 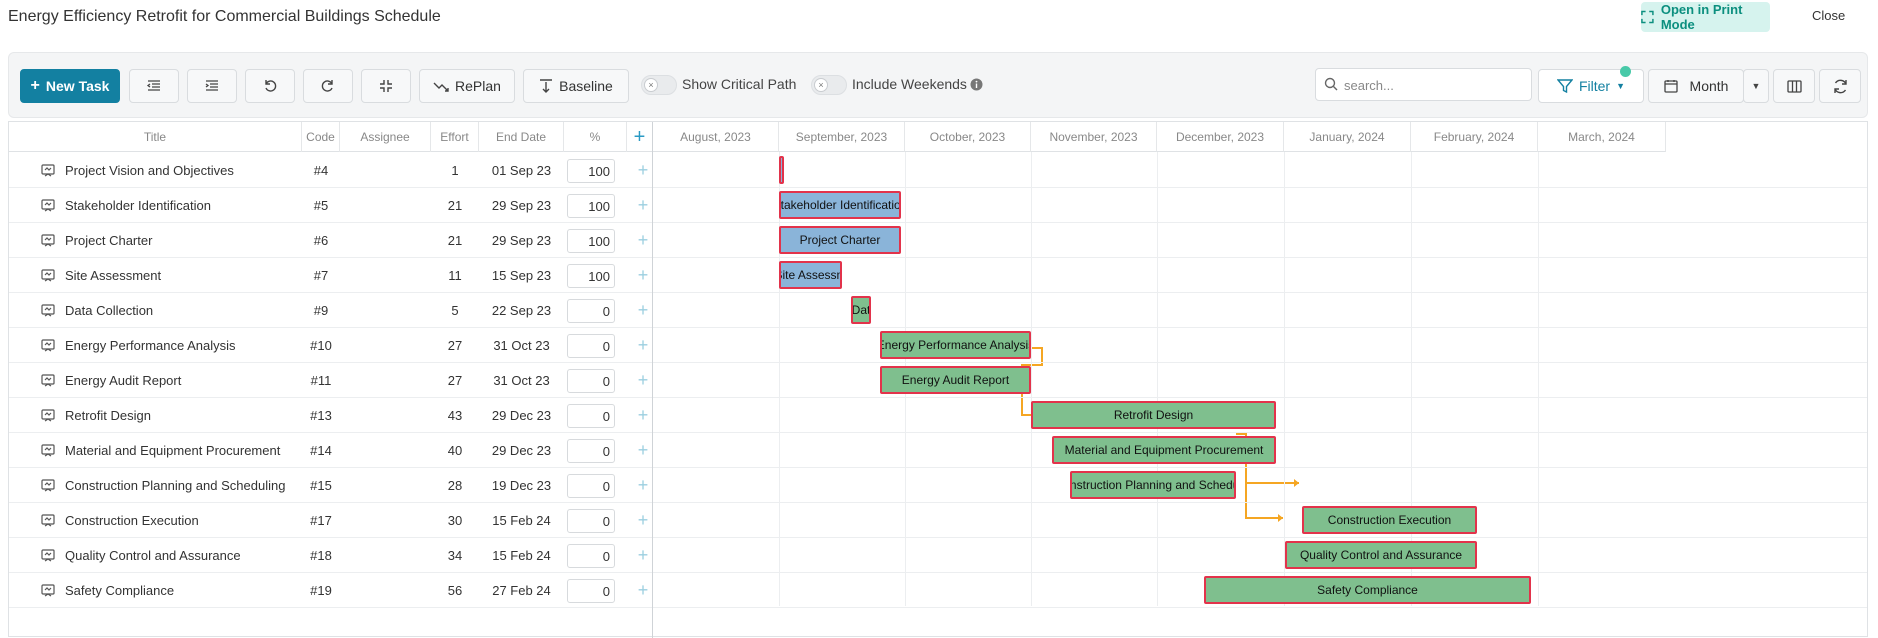 What do you see at coordinates (1705, 17) in the screenshot?
I see `open-print-mode-button: Open in Print Mode` at bounding box center [1705, 17].